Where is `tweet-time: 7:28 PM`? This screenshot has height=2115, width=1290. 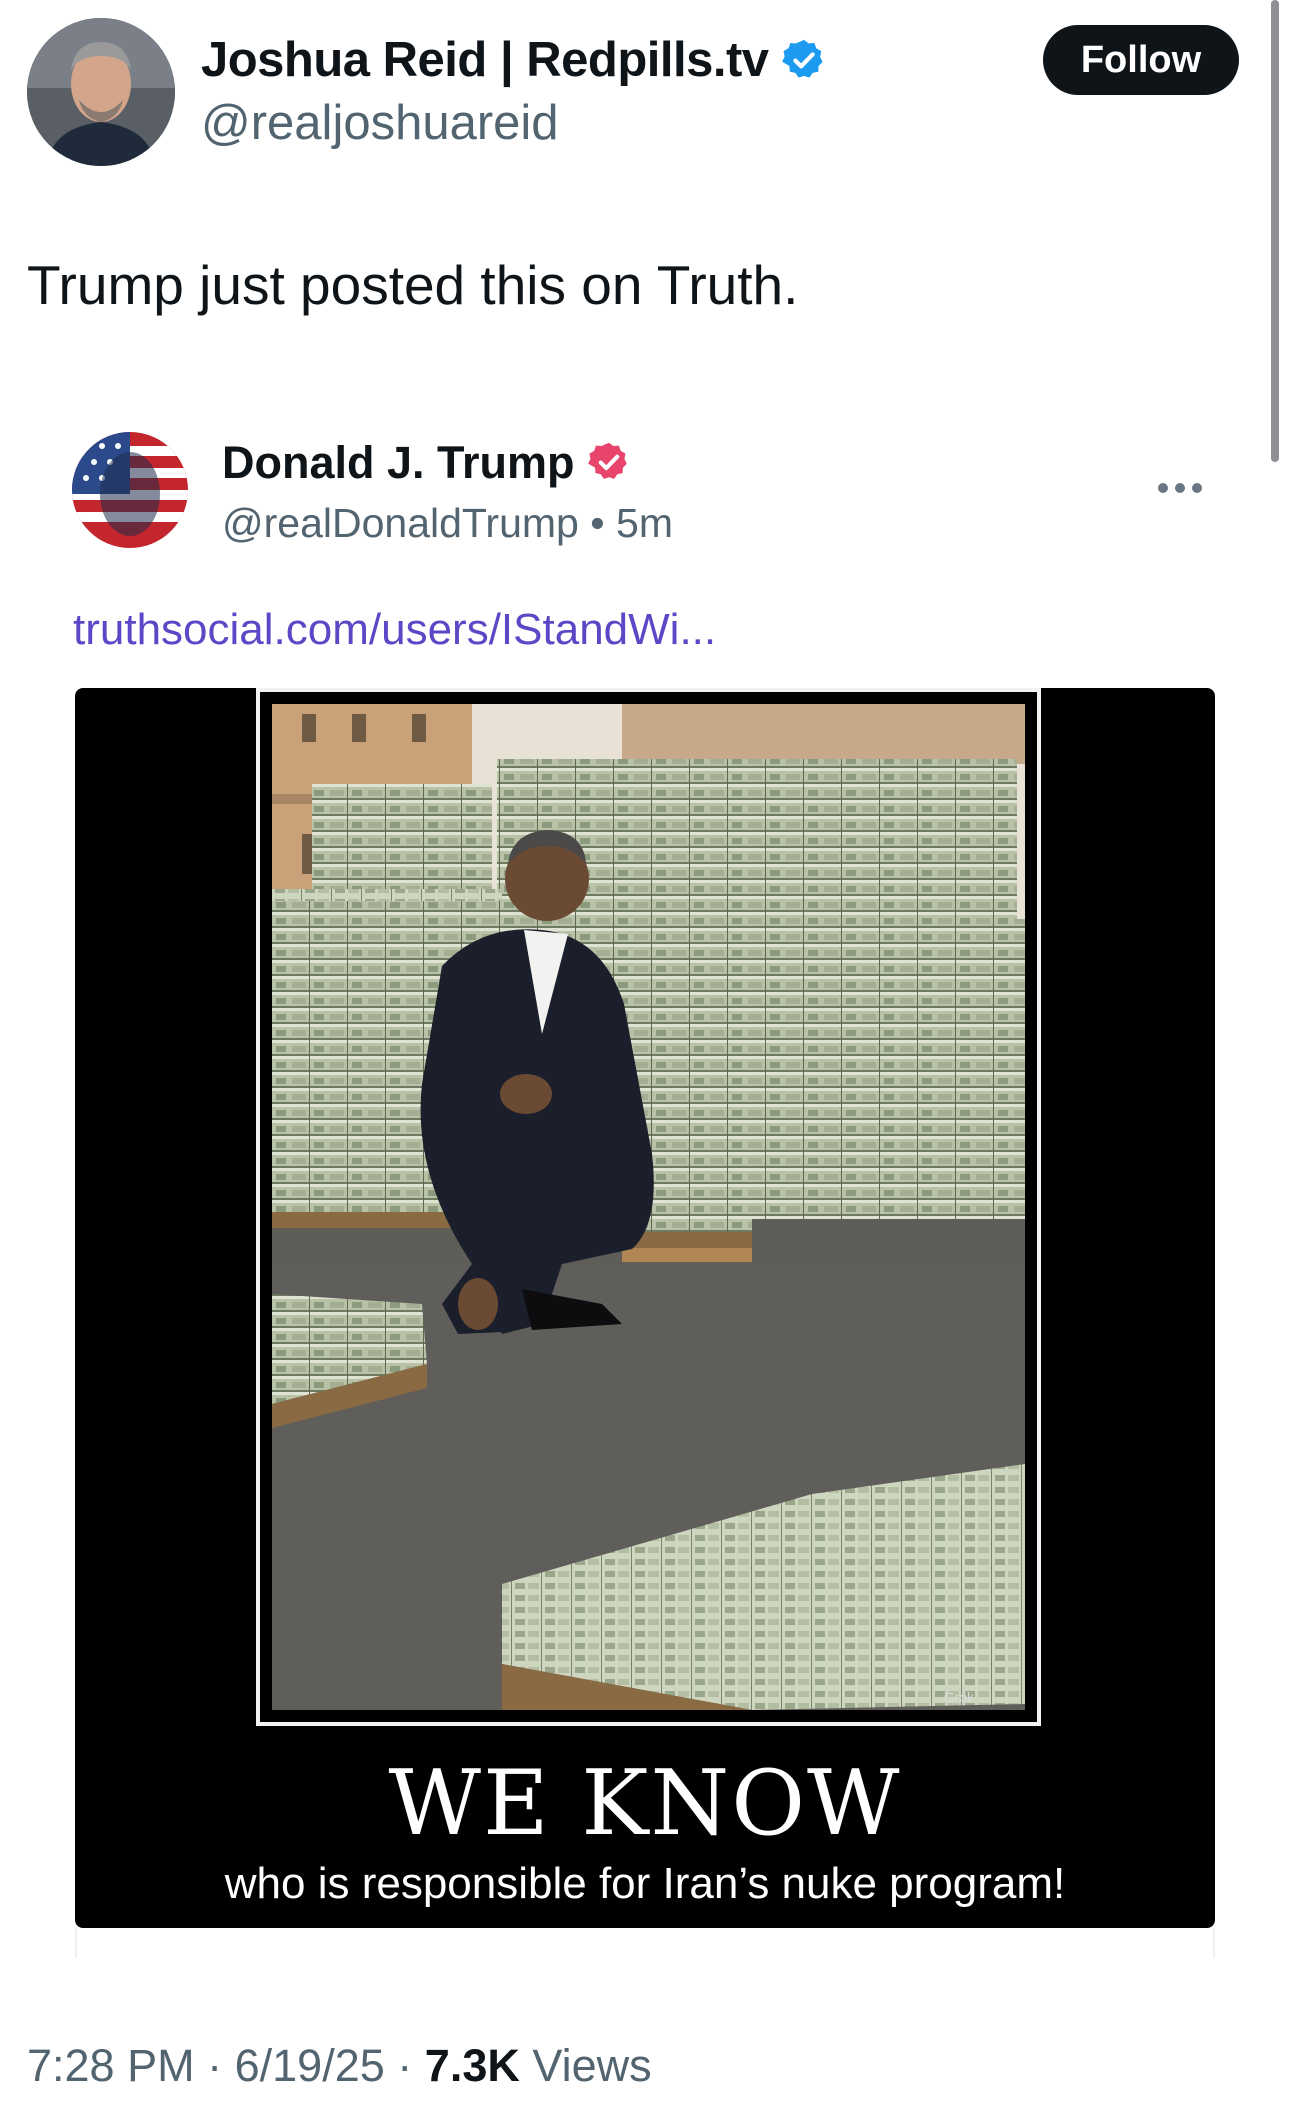
tweet-time: 7:28 PM is located at coordinates (111, 2065).